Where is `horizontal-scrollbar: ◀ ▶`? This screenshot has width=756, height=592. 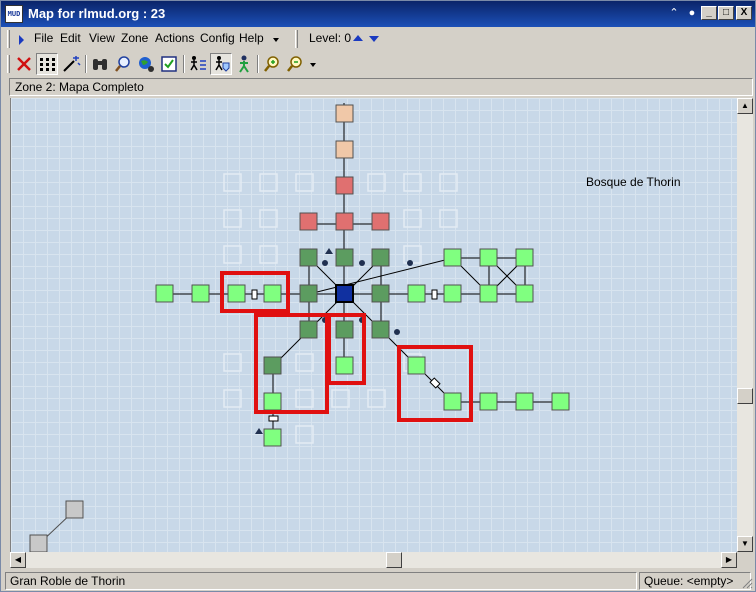 horizontal-scrollbar: ◀ ▶ is located at coordinates (373, 560).